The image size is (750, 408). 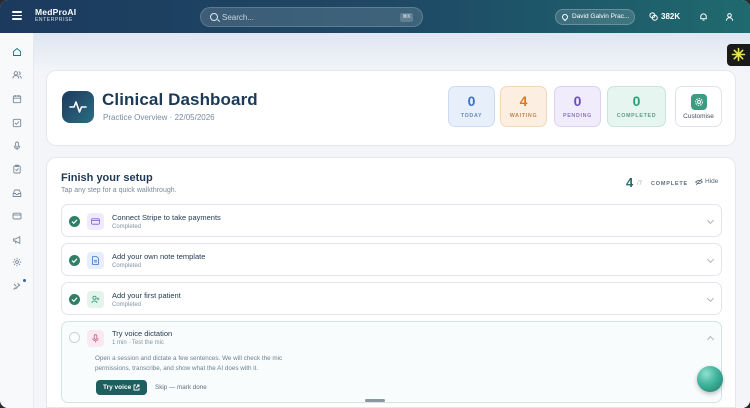 What do you see at coordinates (17, 99) in the screenshot?
I see `calendar-icon` at bounding box center [17, 99].